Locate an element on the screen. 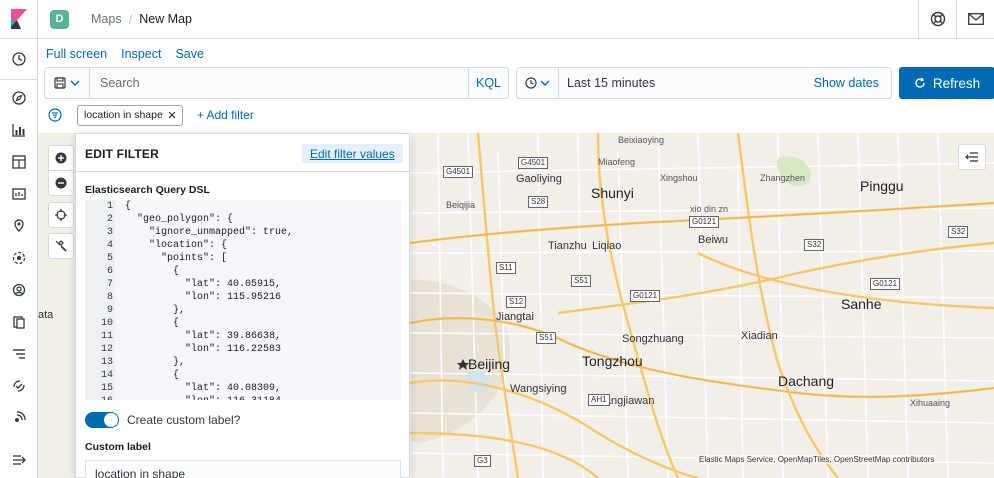  map-label: Jiangtai is located at coordinates (515, 317).